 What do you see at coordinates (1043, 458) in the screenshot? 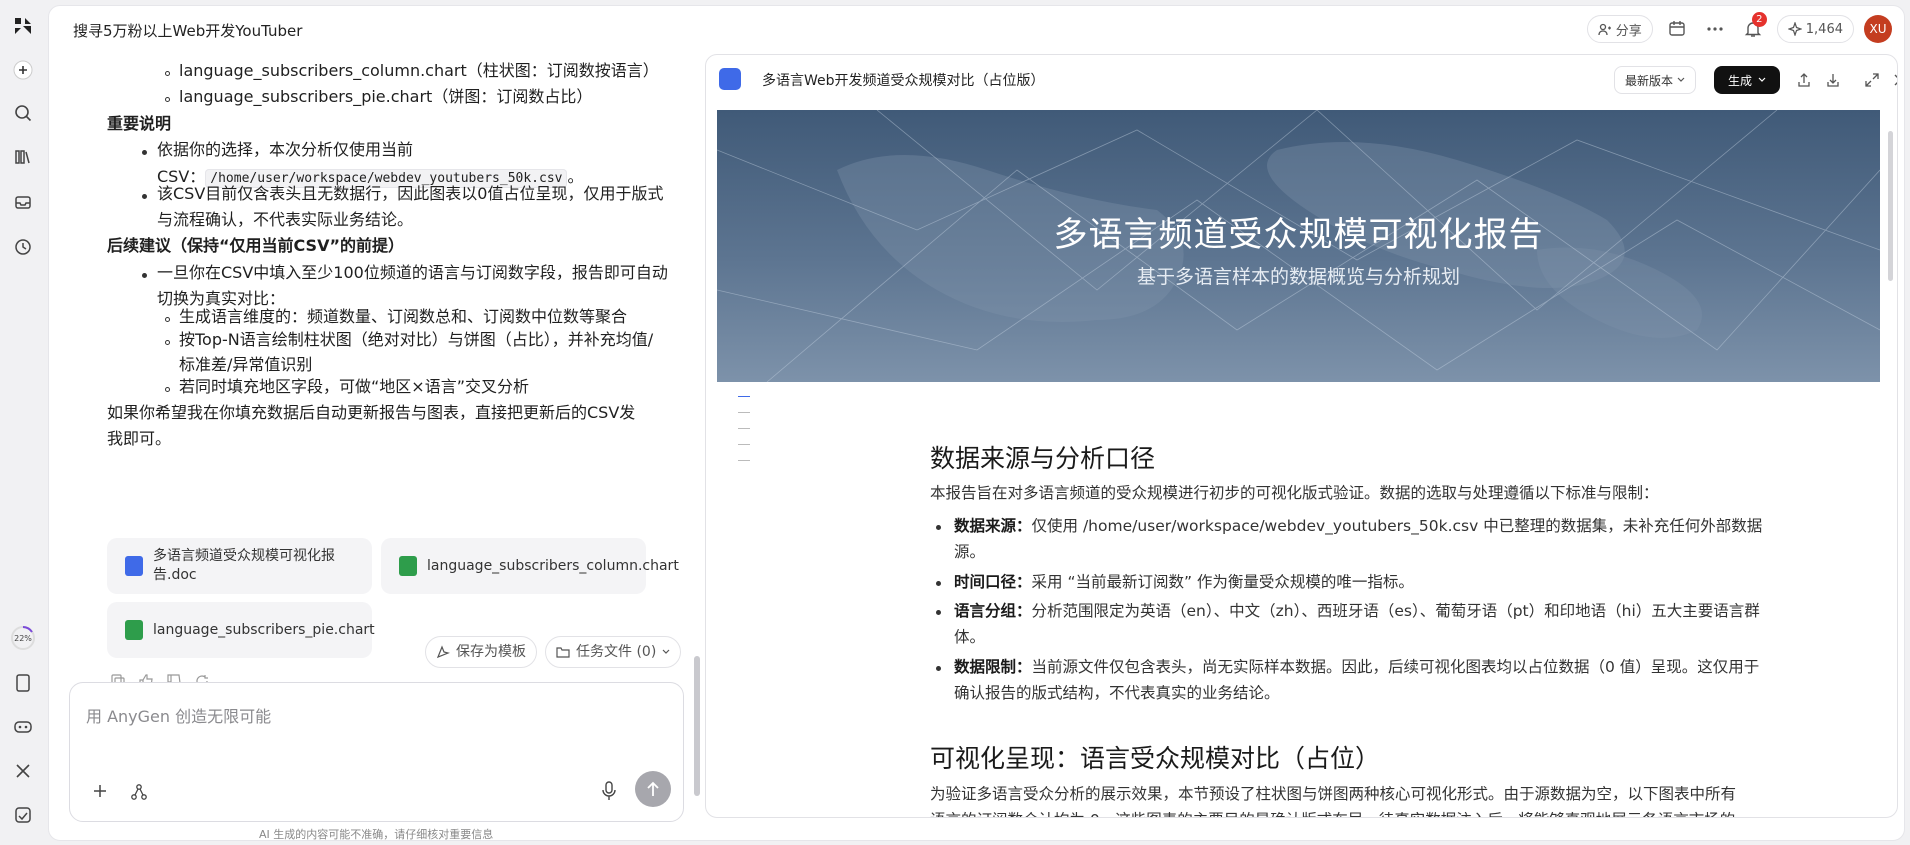
I see `section-heading: 数据来源与分析口径` at bounding box center [1043, 458].